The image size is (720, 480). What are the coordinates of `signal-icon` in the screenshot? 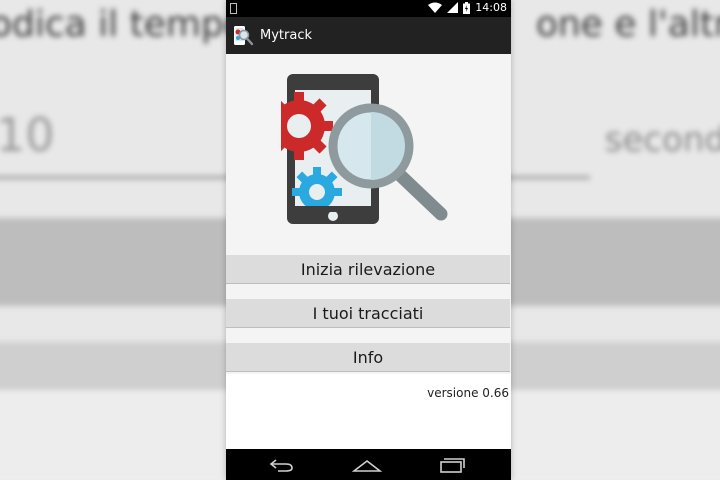 It's located at (453, 7).